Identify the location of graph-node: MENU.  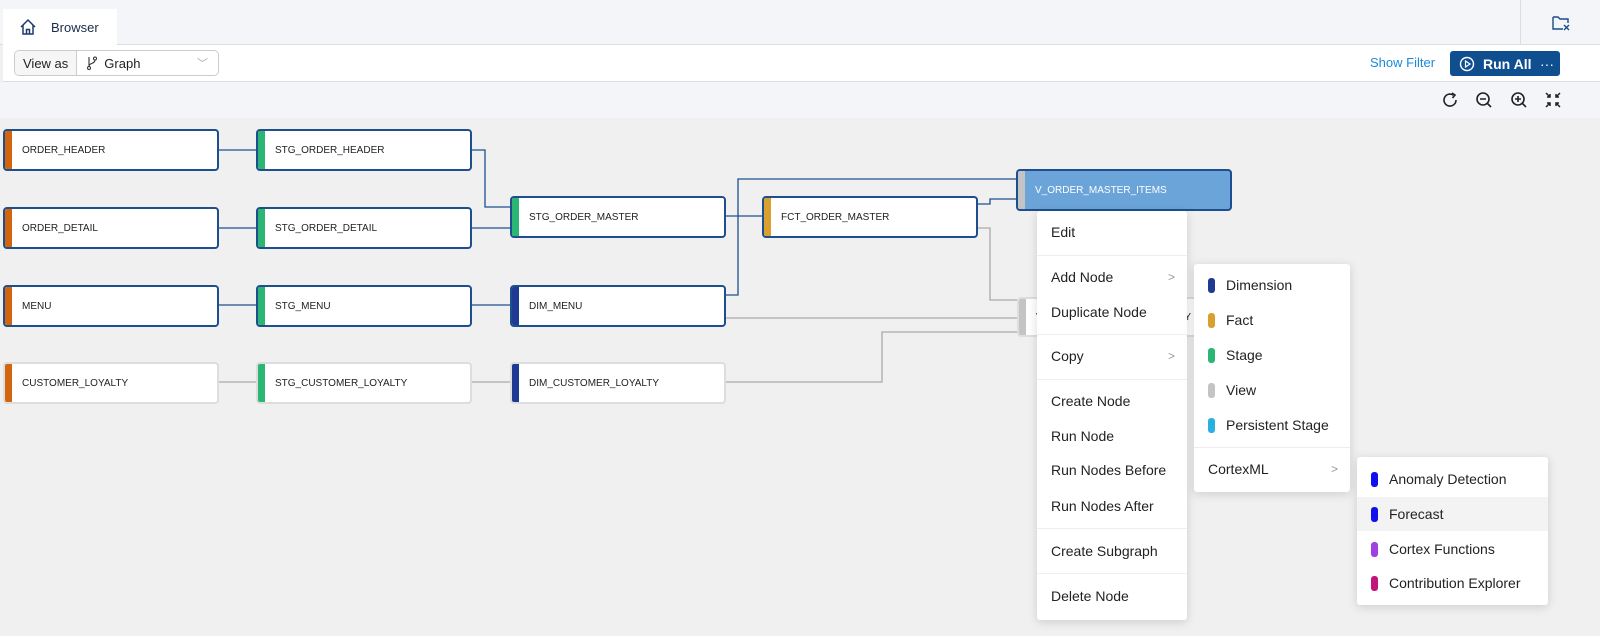
(111, 306).